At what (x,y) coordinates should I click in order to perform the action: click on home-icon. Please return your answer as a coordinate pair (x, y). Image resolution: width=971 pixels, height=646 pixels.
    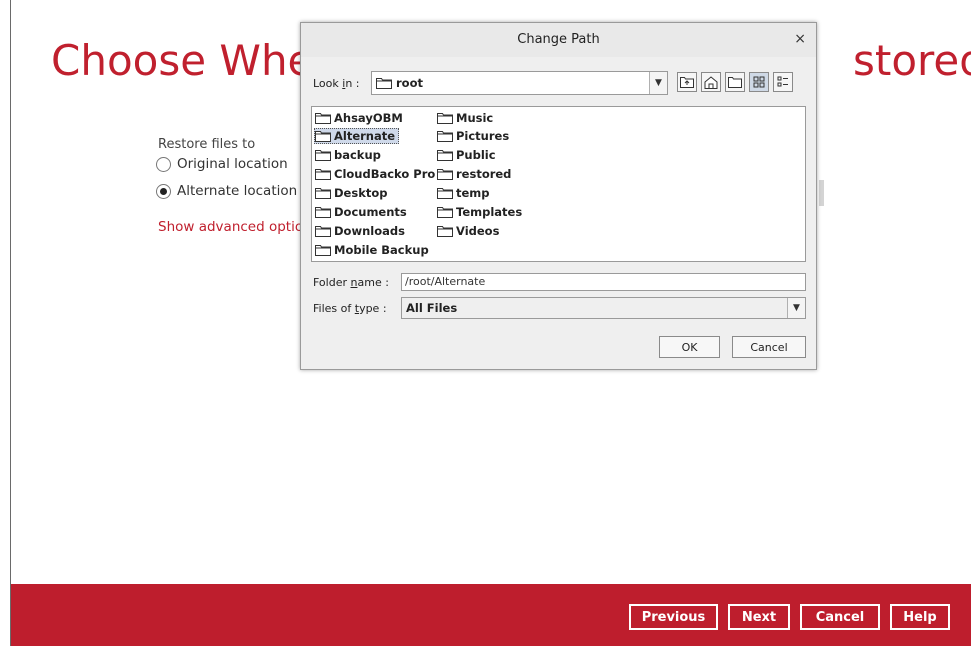
    Looking at the image, I should click on (711, 82).